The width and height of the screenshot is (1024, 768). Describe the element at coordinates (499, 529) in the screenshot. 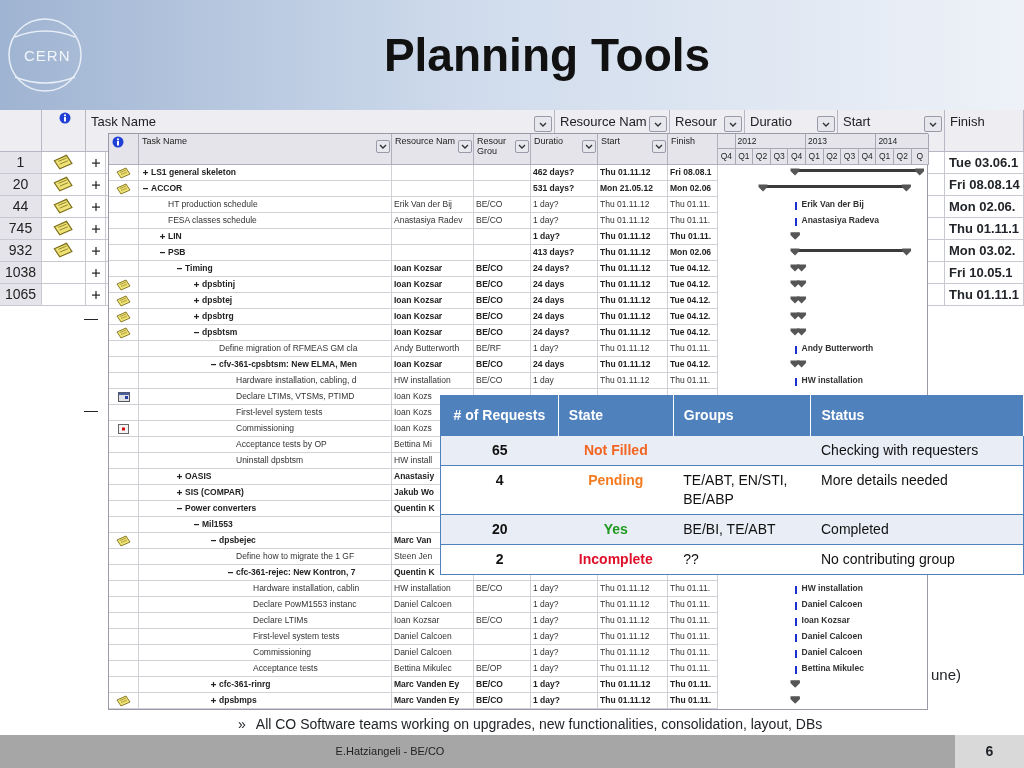

I see `table-cell: 20` at that location.